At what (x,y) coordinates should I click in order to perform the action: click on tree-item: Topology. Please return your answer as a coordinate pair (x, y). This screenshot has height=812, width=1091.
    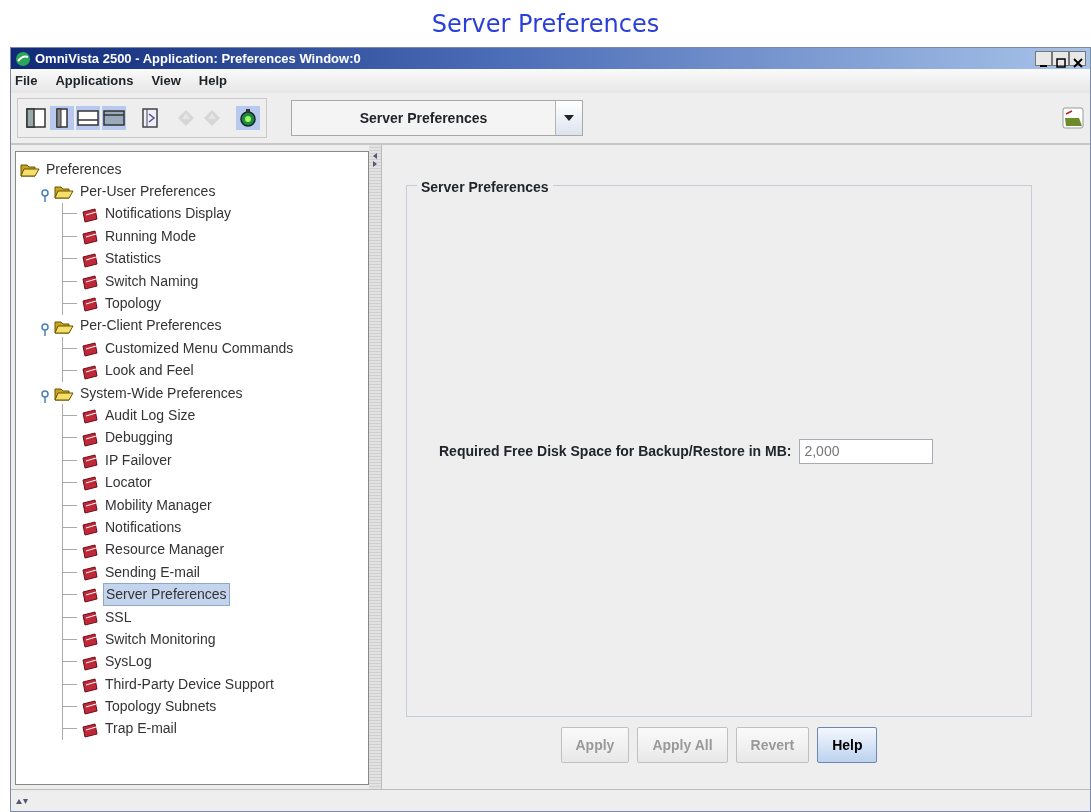
    Looking at the image, I should click on (133, 304).